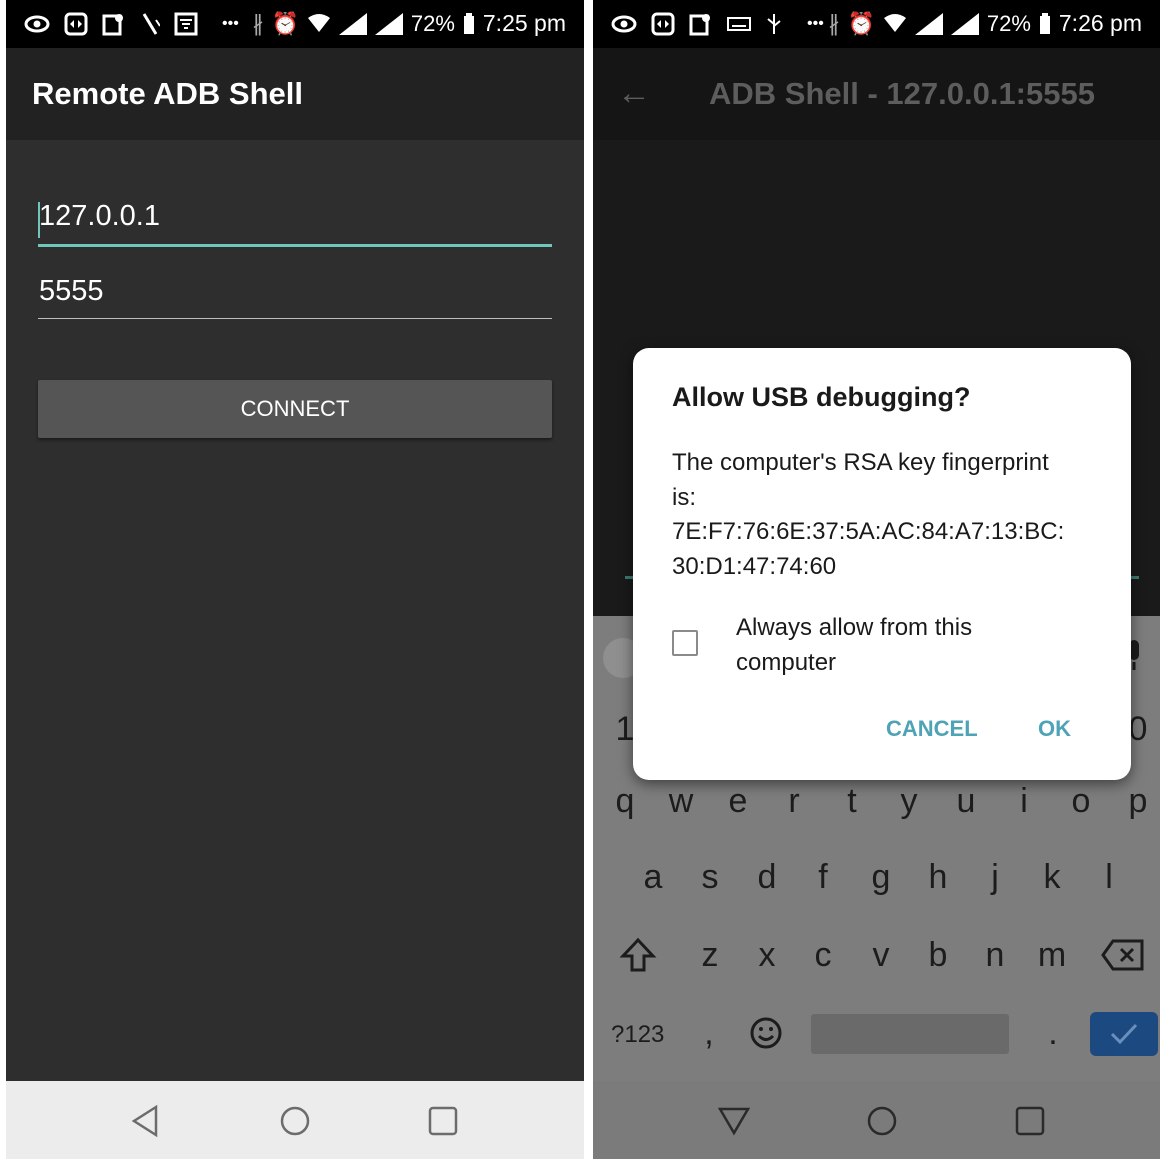 The height and width of the screenshot is (1159, 1160). Describe the element at coordinates (860, 462) in the screenshot. I see `dialog-message-line: The computer's RSA key fingerprint` at that location.